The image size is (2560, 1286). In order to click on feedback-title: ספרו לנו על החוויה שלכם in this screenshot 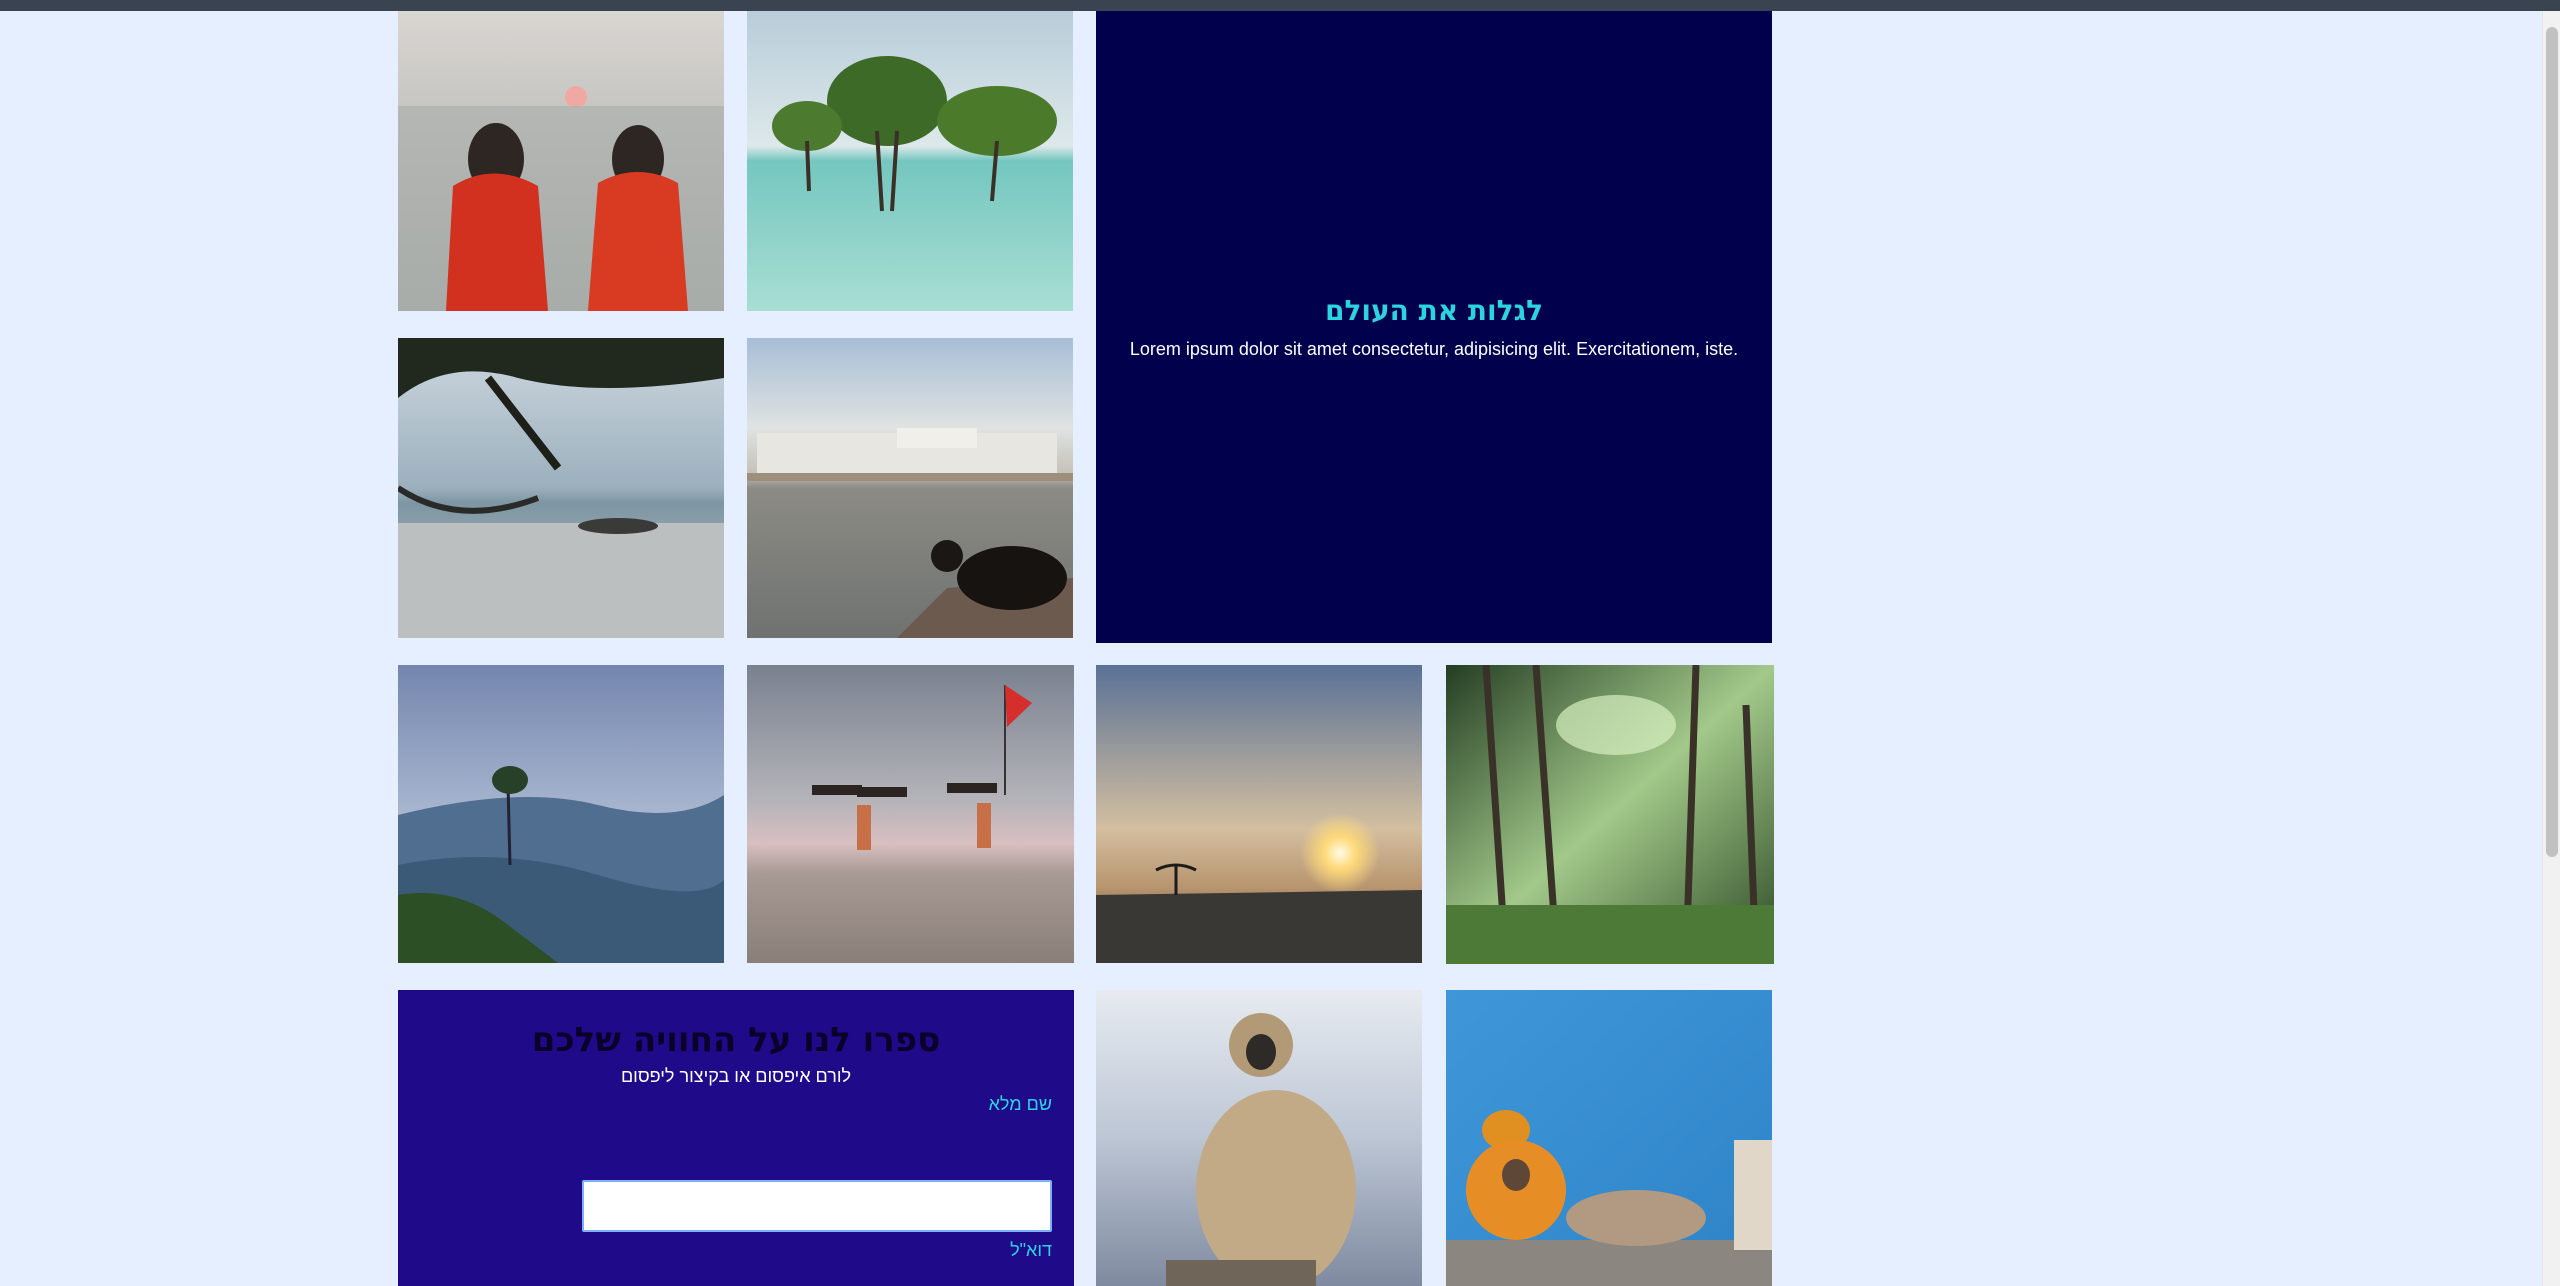, I will do `click(736, 1040)`.